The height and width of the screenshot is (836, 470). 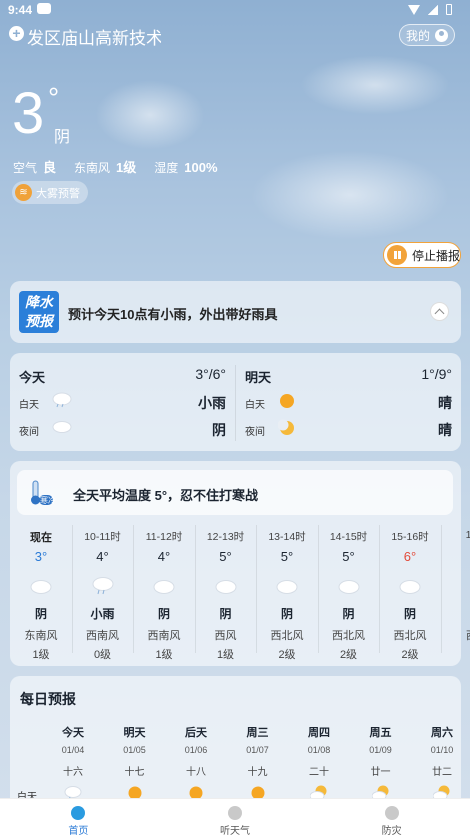 What do you see at coordinates (196, 750) in the screenshot?
I see `day-date: 01/06` at bounding box center [196, 750].